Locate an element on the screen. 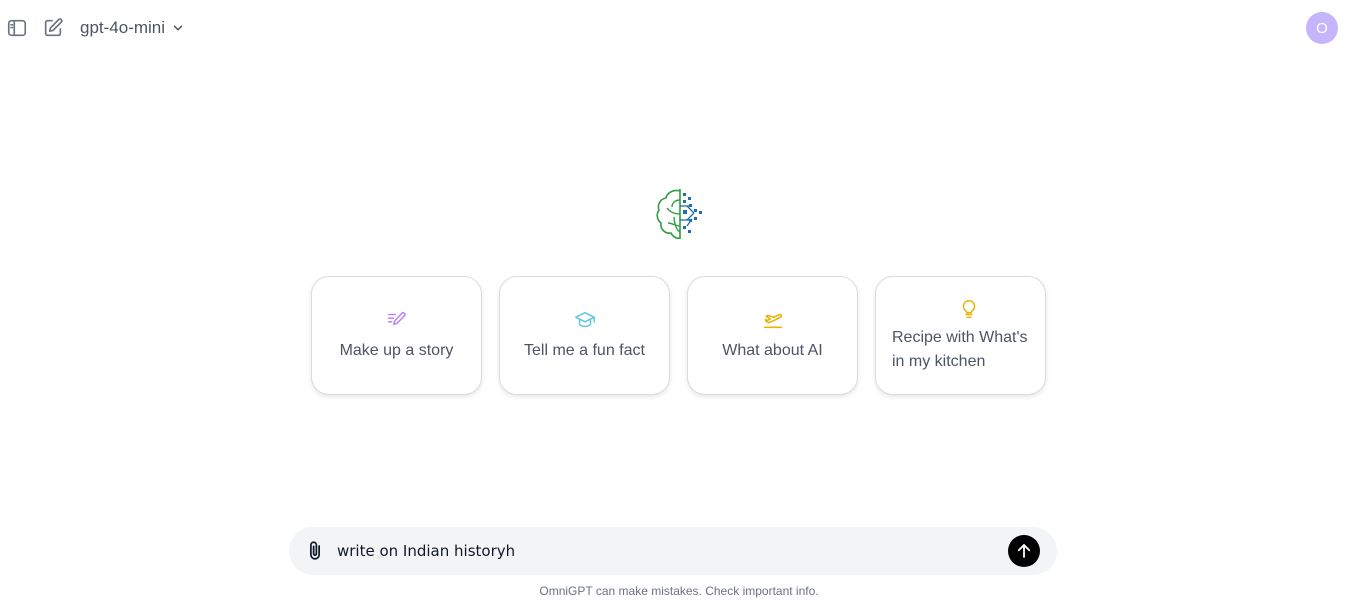 This screenshot has height=607, width=1358. arrow-up-icon is located at coordinates (1024, 551).